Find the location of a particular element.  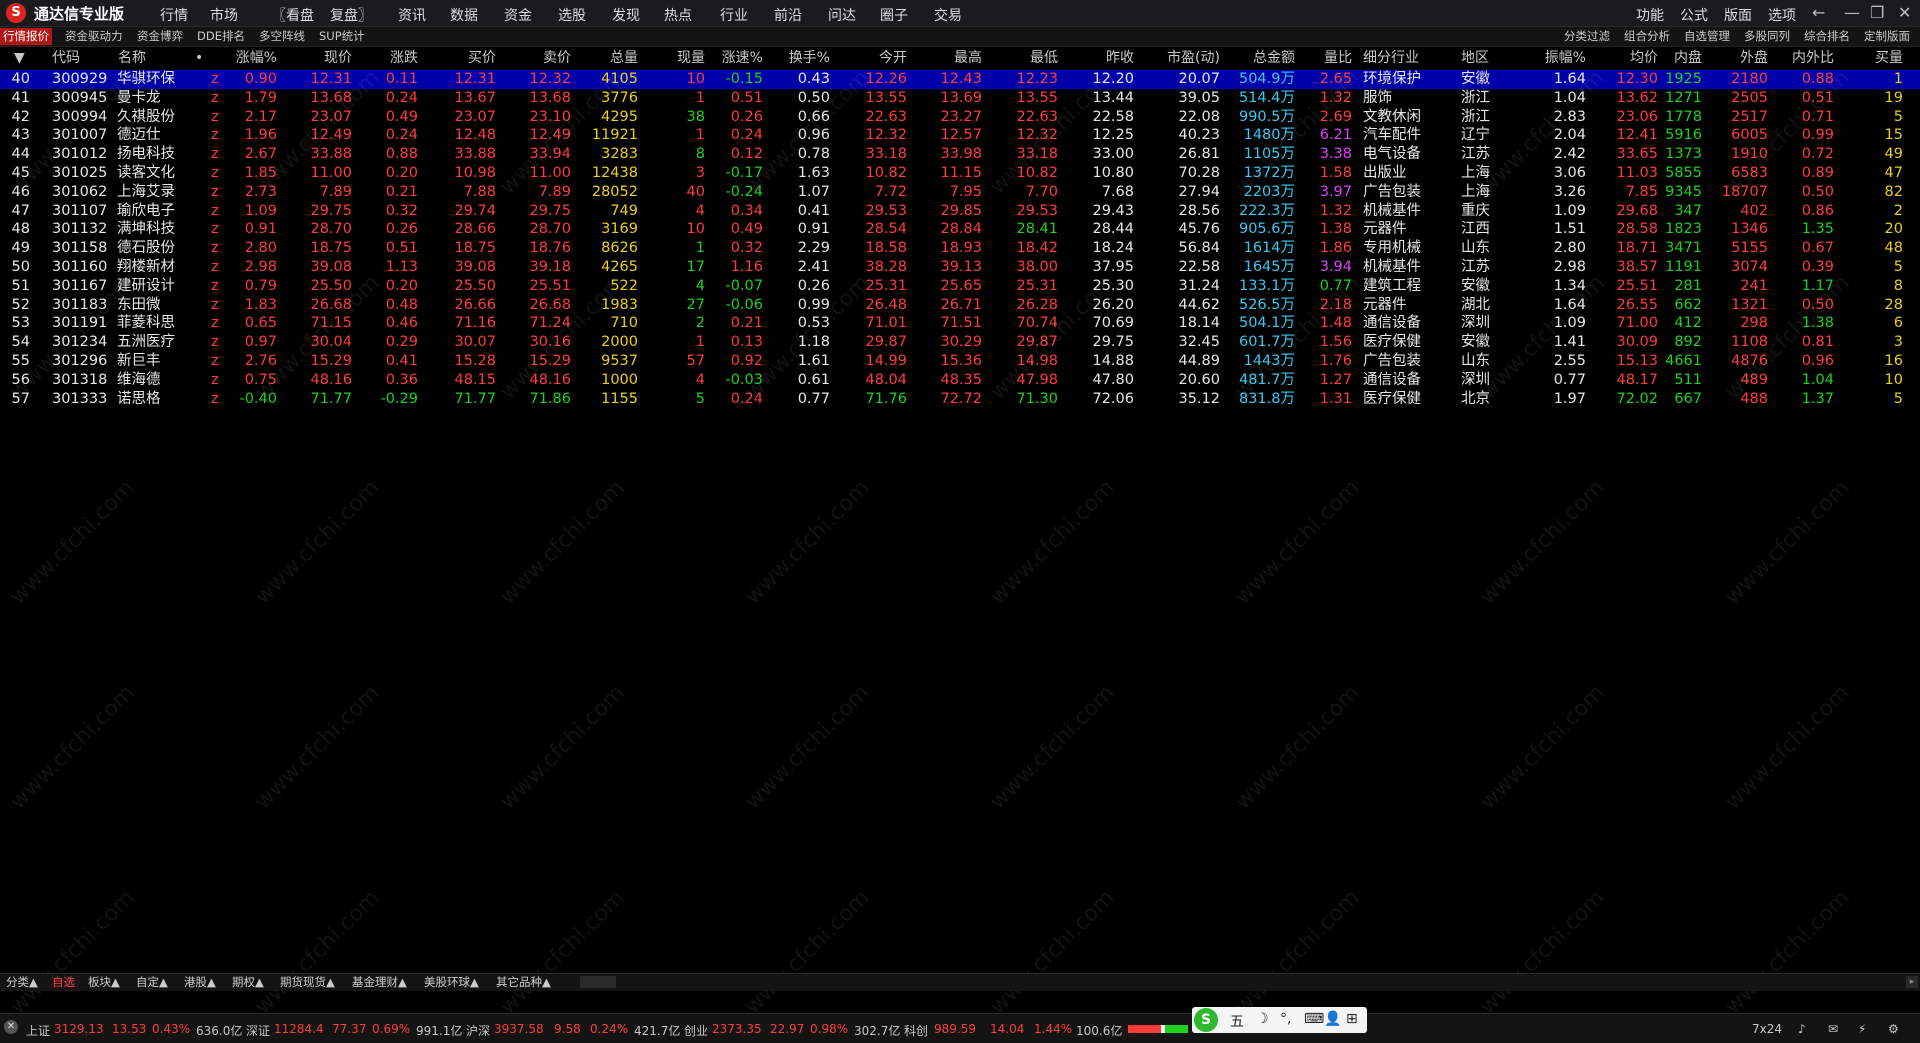

sound-icon: ♪ is located at coordinates (1802, 1029).